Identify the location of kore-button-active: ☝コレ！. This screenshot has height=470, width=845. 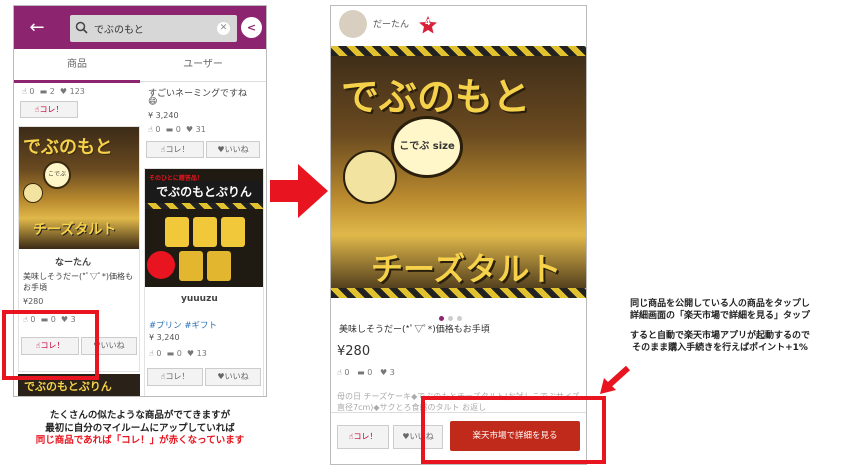
(363, 437).